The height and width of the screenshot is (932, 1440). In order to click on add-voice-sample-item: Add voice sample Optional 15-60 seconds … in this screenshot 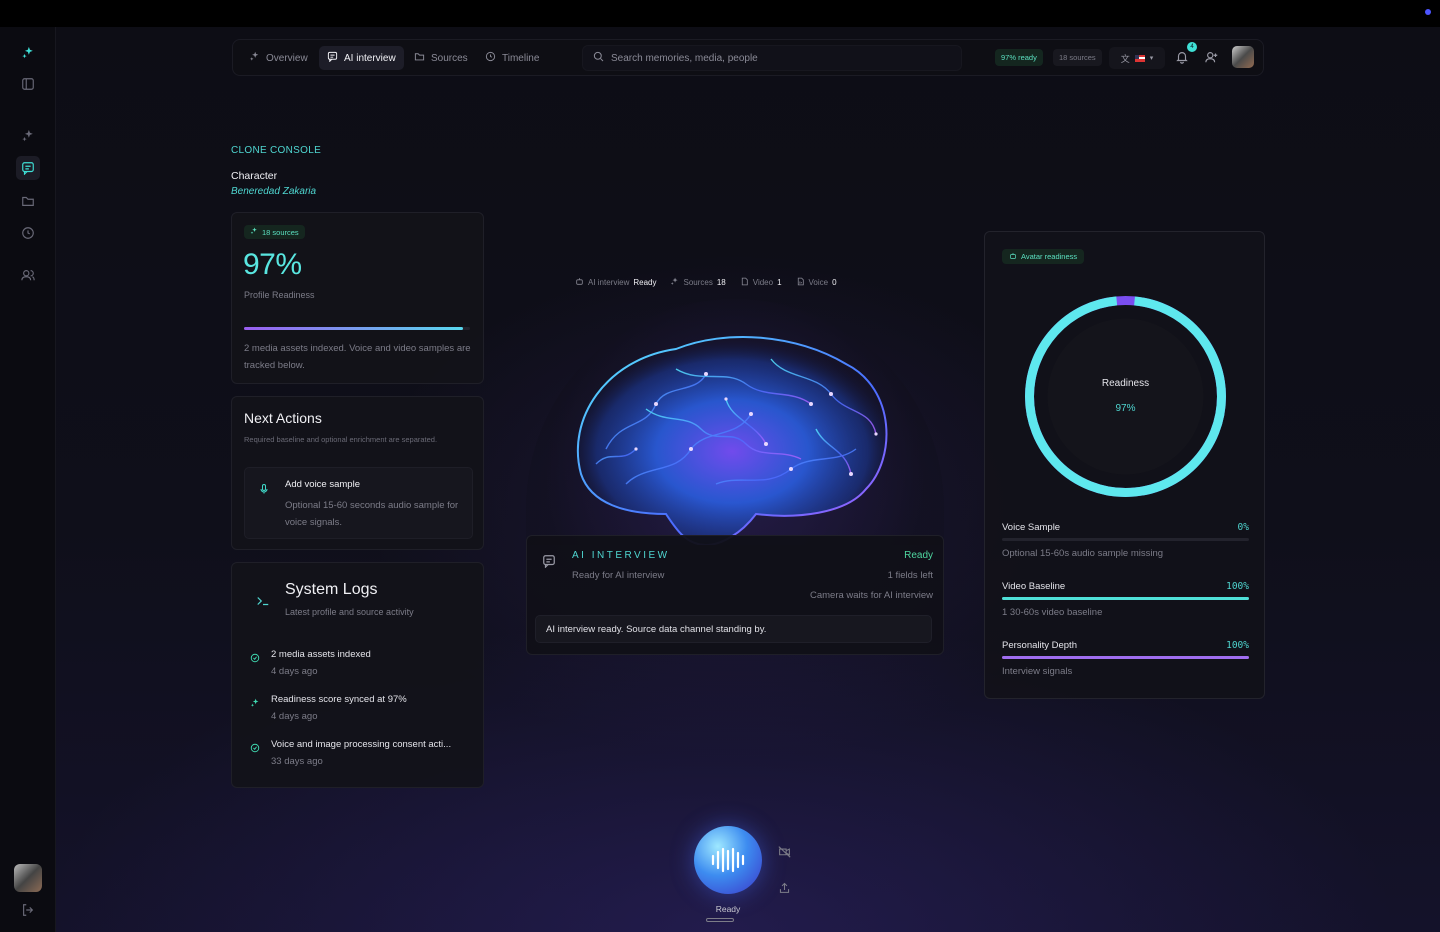, I will do `click(358, 503)`.